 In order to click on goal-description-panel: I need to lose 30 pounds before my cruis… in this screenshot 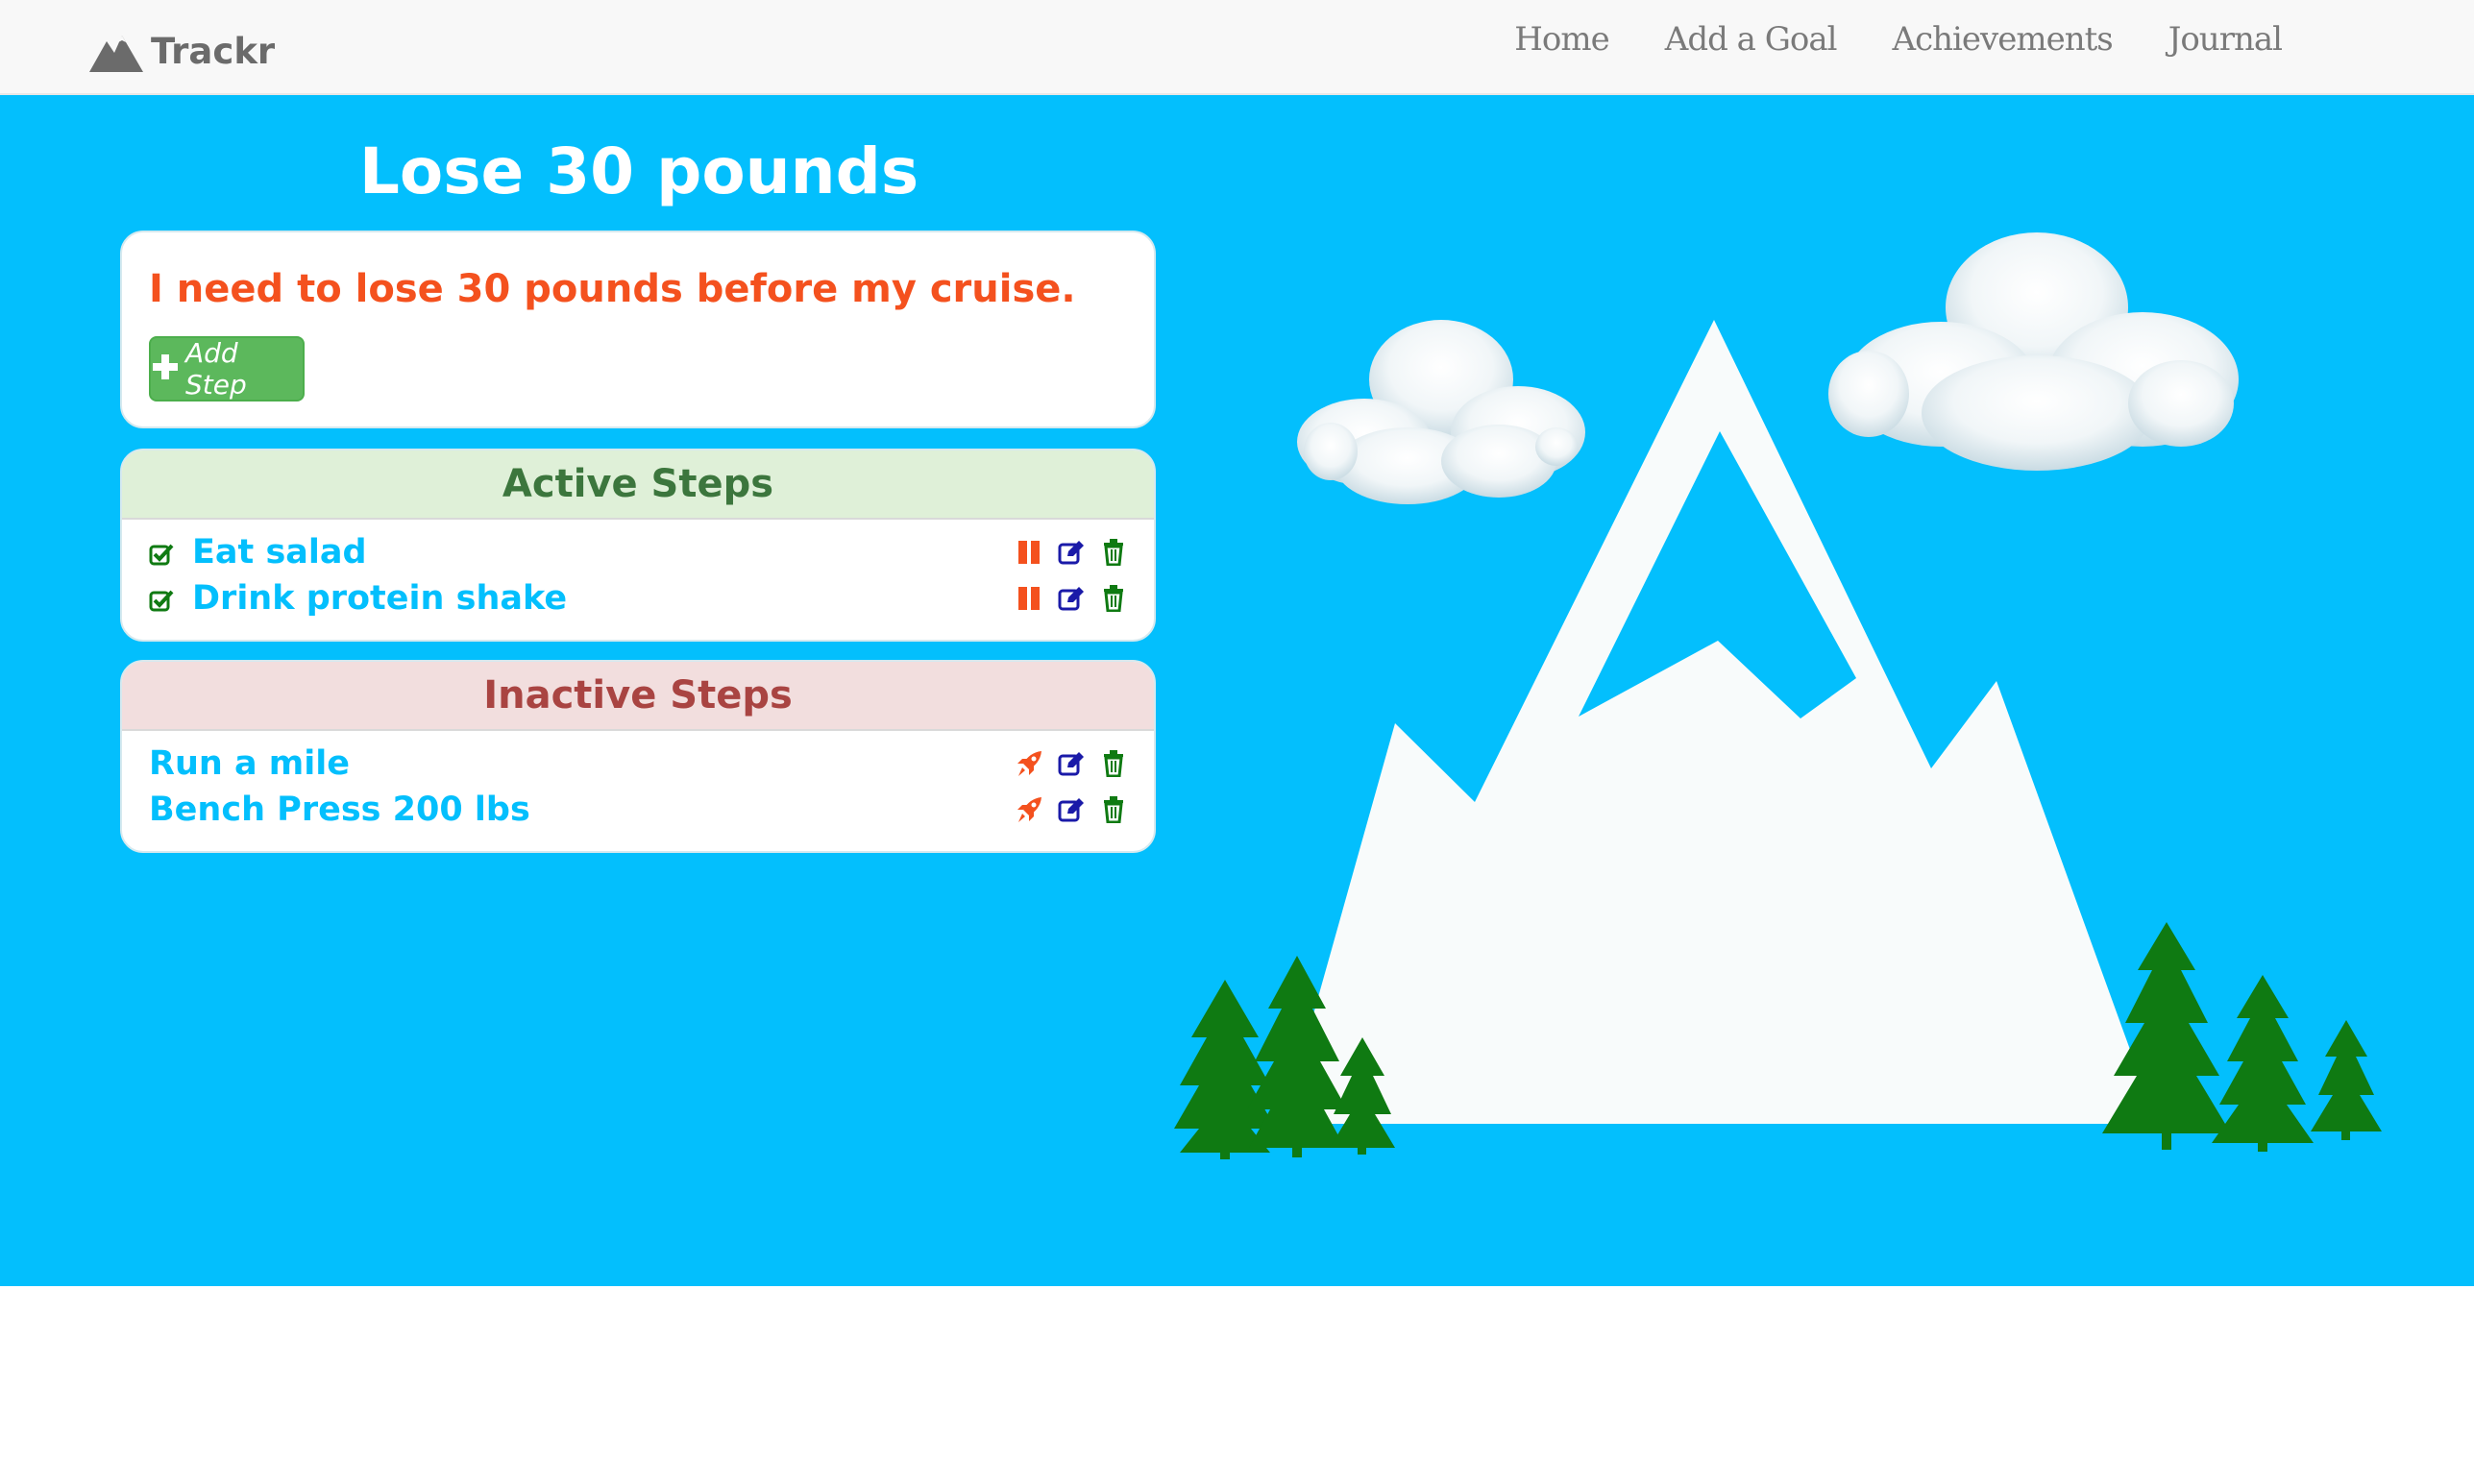, I will do `click(638, 329)`.